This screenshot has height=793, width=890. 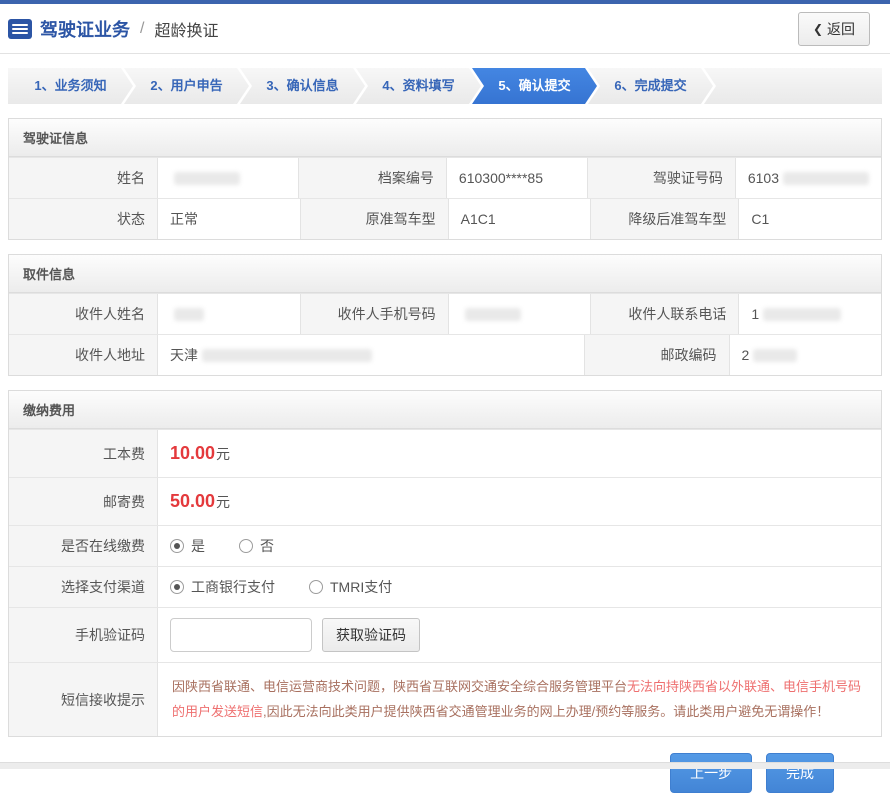 I want to click on postage-fee-label: 邮寄费, so click(x=83, y=501).